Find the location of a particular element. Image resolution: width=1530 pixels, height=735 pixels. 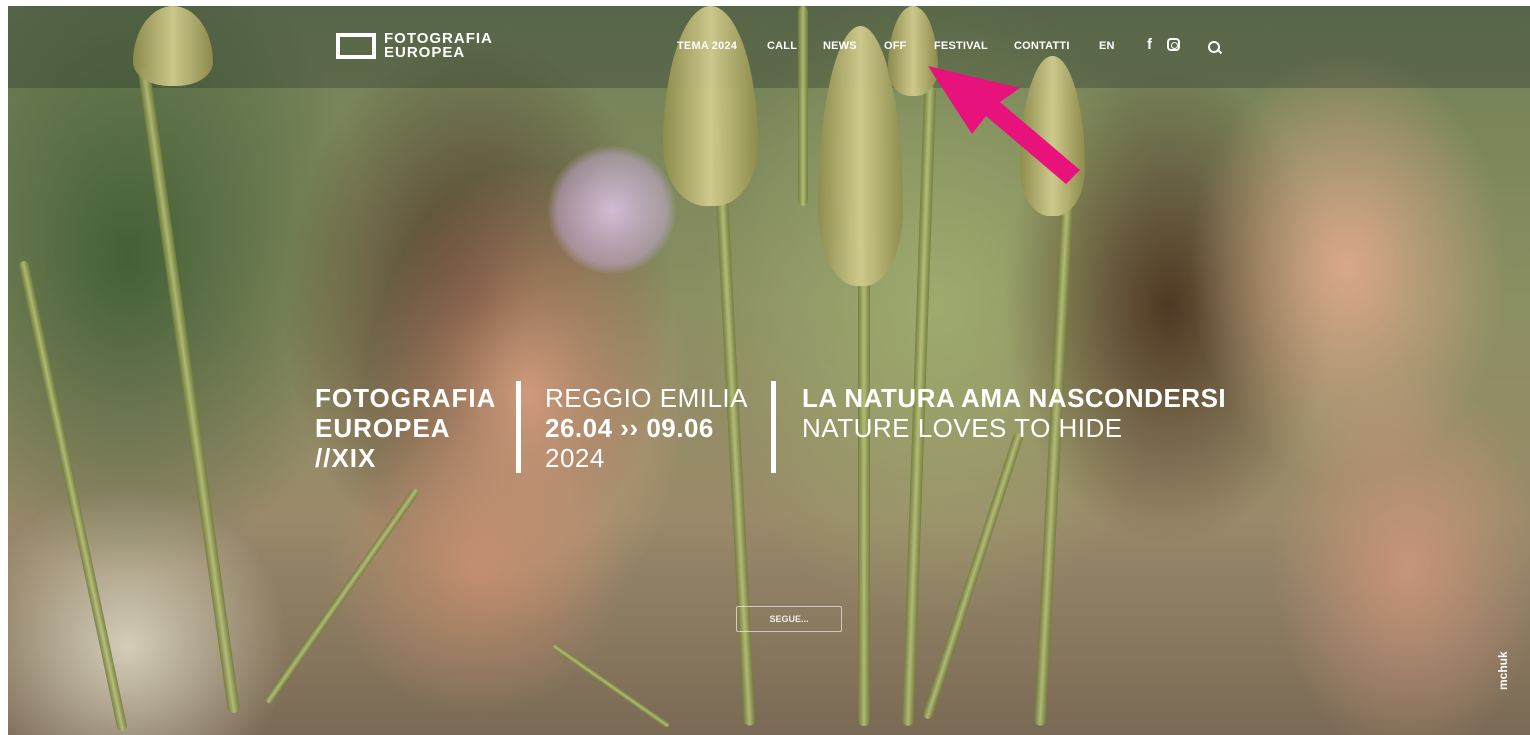

instagram-icon is located at coordinates (1173, 44).